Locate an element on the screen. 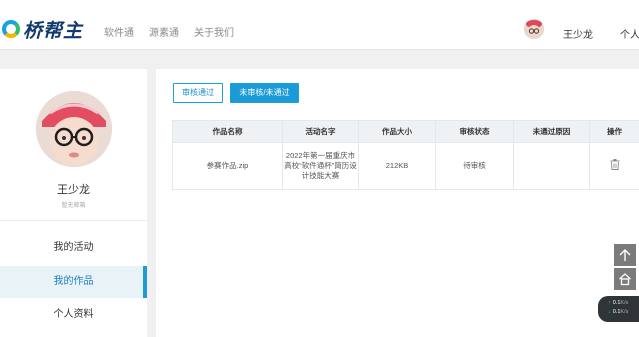 Image resolution: width=639 pixels, height=337 pixels. sidebar-item-my-activities: 我的活动 is located at coordinates (73, 248).